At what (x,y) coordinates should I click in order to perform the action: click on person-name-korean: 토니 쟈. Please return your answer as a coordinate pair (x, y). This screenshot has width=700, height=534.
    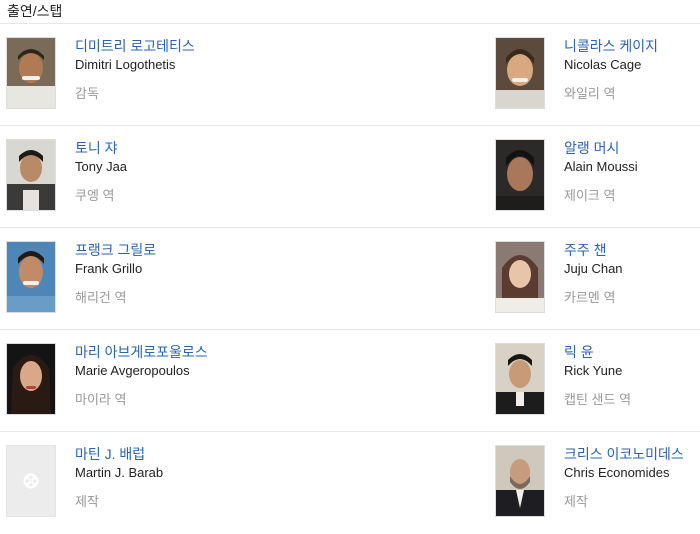
    Looking at the image, I should click on (101, 148).